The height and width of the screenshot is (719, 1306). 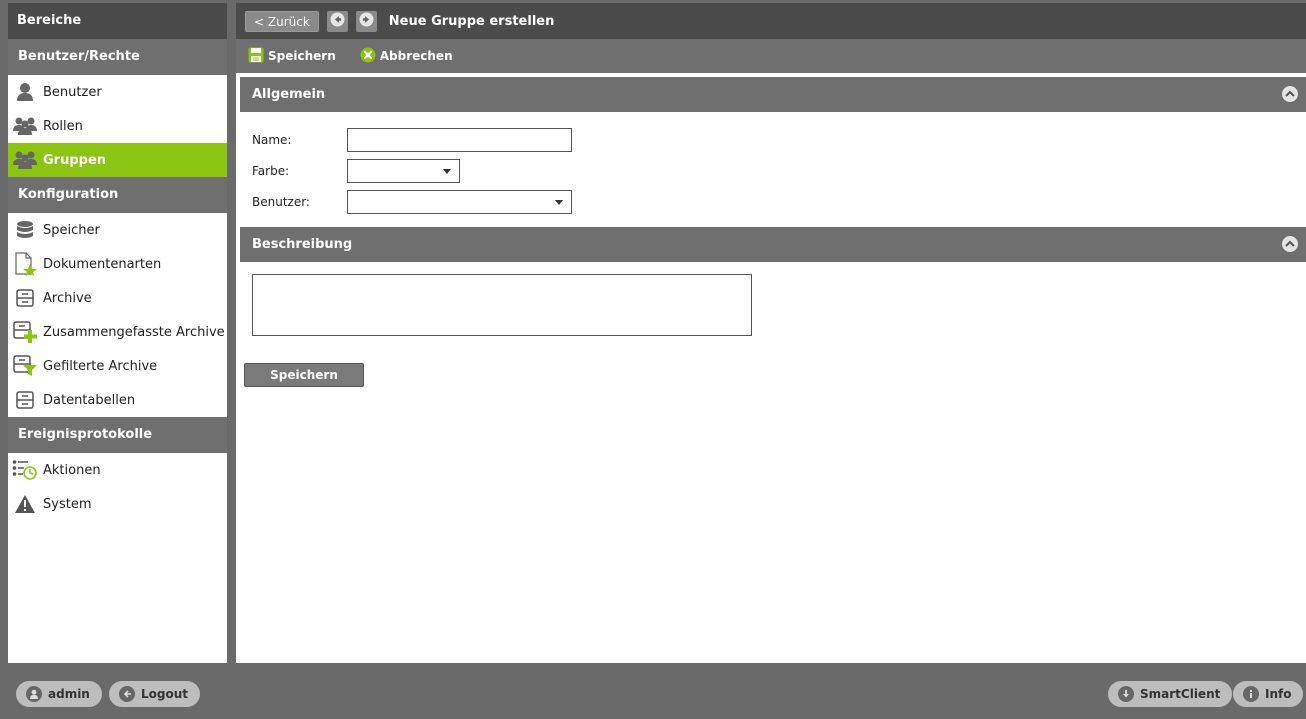 What do you see at coordinates (773, 94) in the screenshot?
I see `general-panel-header: Allgemein` at bounding box center [773, 94].